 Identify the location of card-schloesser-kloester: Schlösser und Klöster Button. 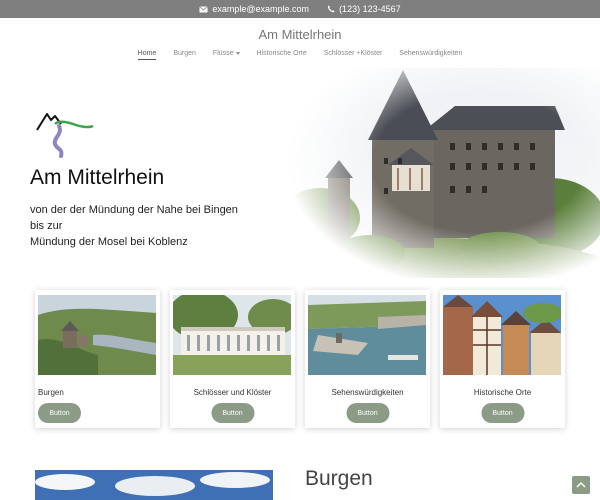
(232, 359).